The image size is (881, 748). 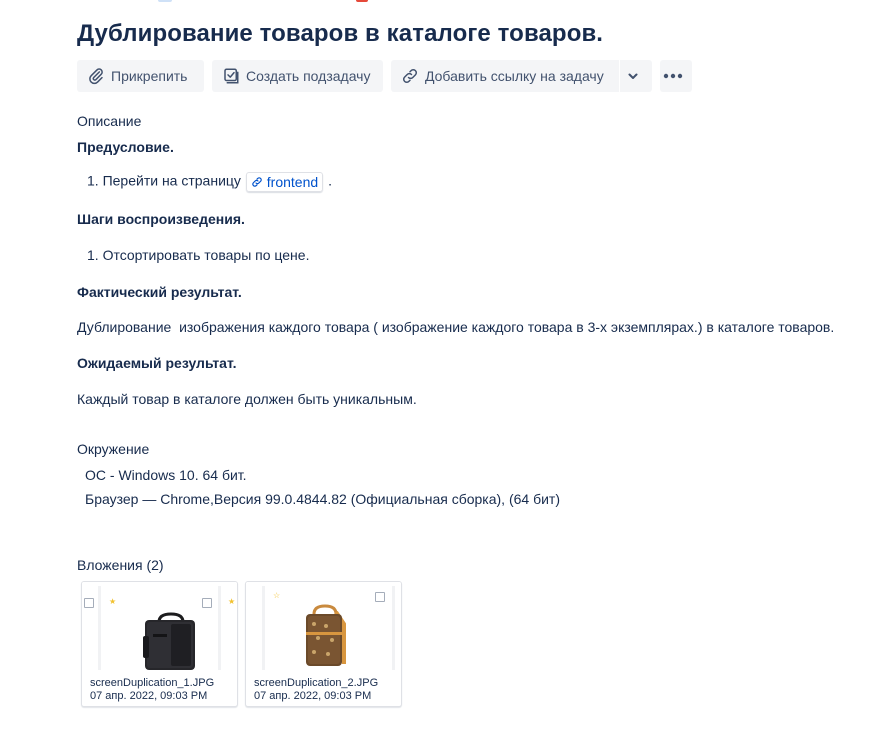 I want to click on expected-result-heading: Ожидаемый результат., so click(x=157, y=363).